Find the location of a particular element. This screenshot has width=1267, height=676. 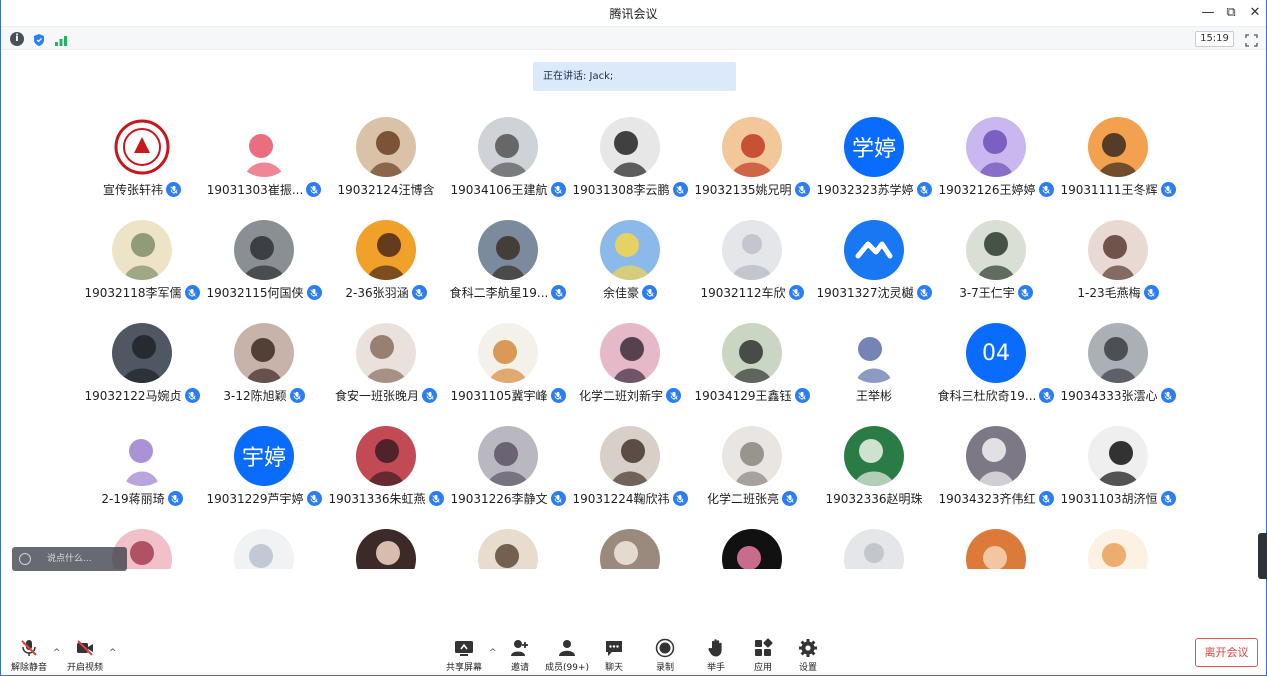

unmute-button: 解除静音 is located at coordinates (29, 656).